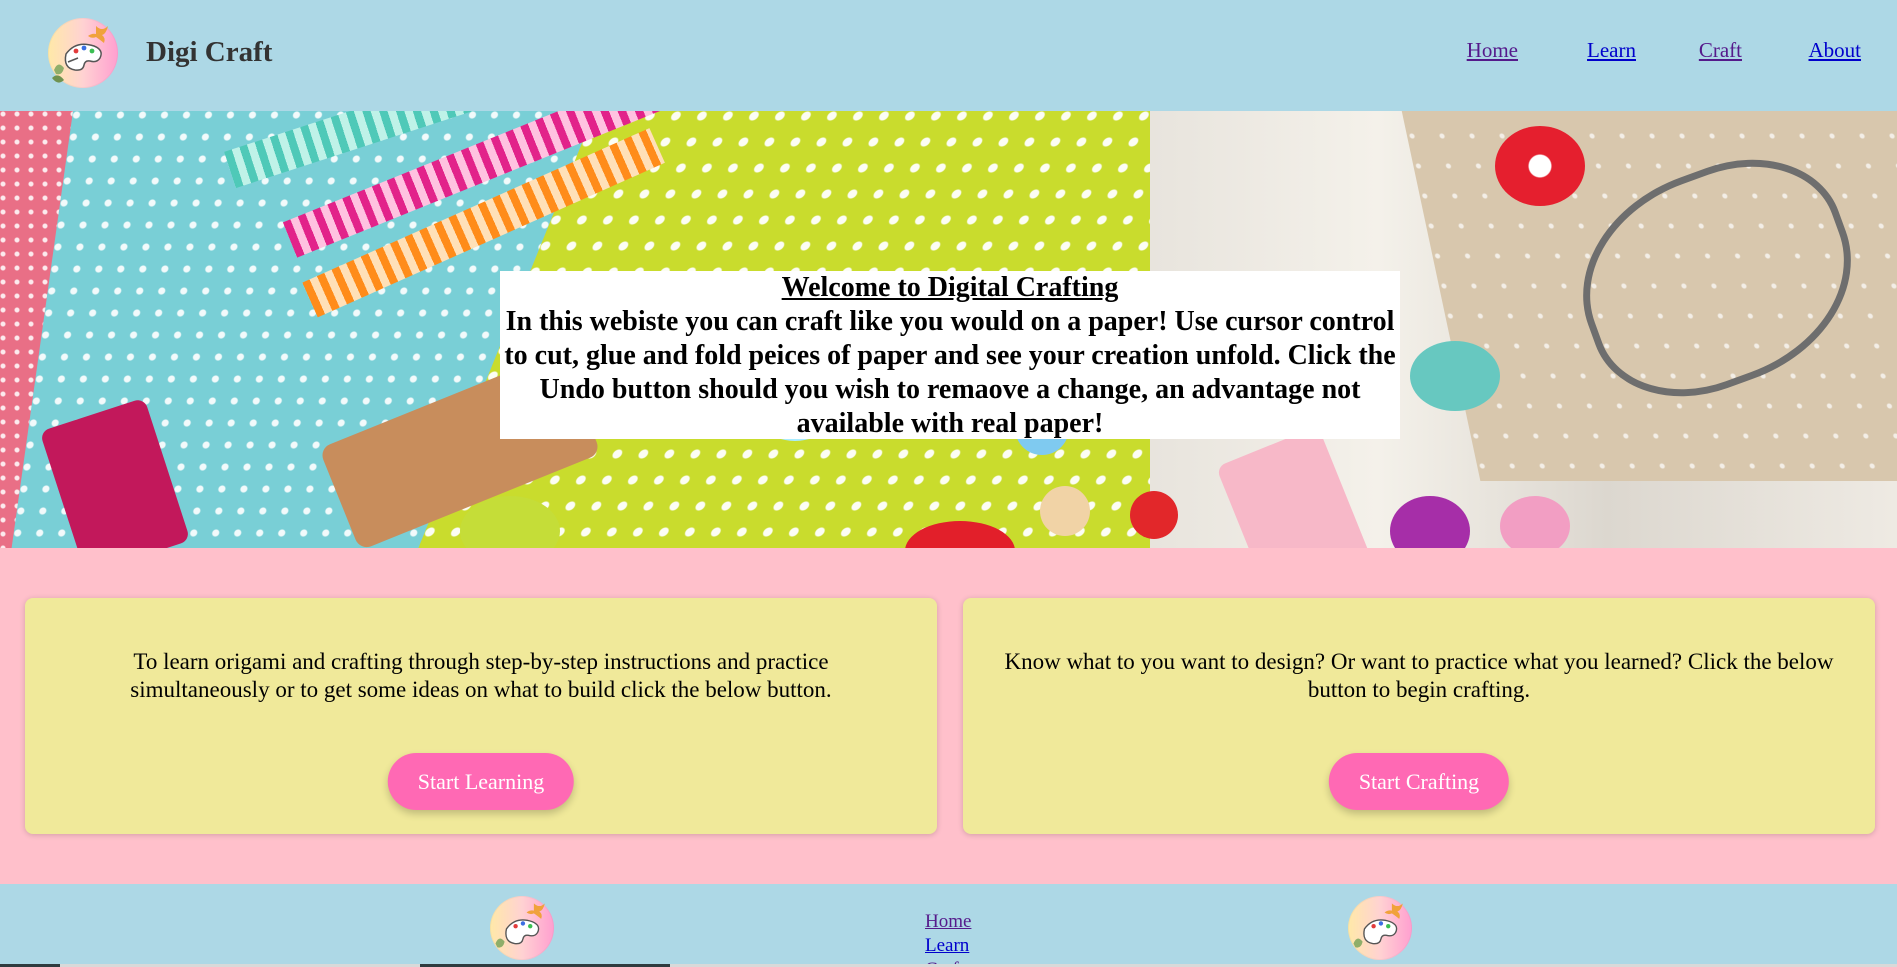  What do you see at coordinates (209, 52) in the screenshot?
I see `brand-name: Digi Craft` at bounding box center [209, 52].